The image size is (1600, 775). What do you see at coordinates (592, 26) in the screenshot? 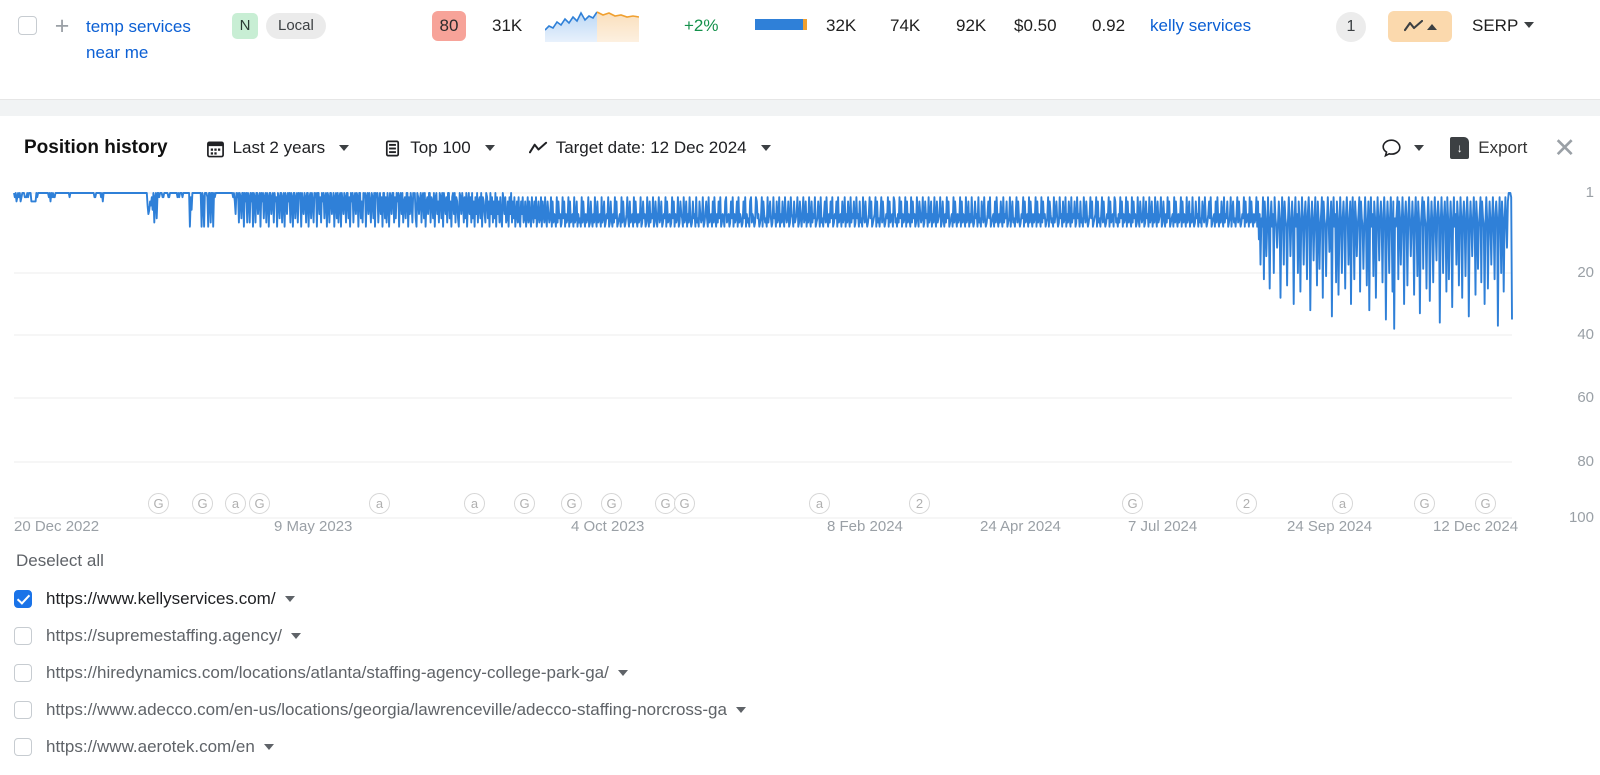
I see `sparkline-icon` at bounding box center [592, 26].